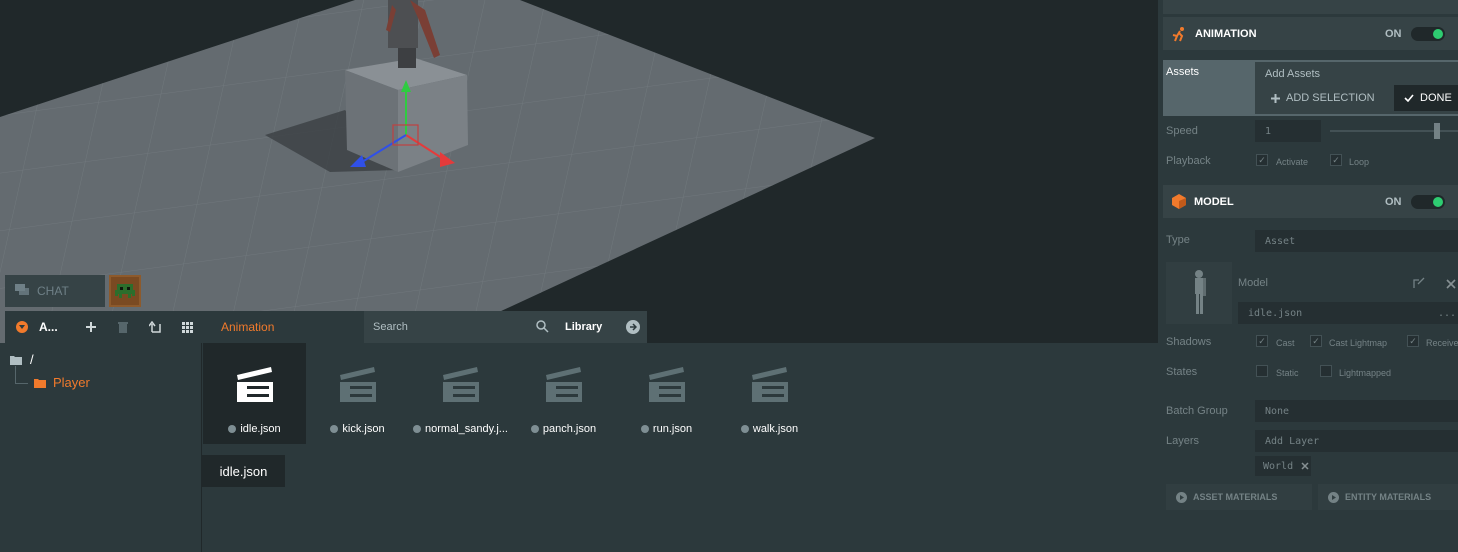 The height and width of the screenshot is (552, 1458). Describe the element at coordinates (1262, 160) in the screenshot. I see `activate-checkbox: ✓` at that location.